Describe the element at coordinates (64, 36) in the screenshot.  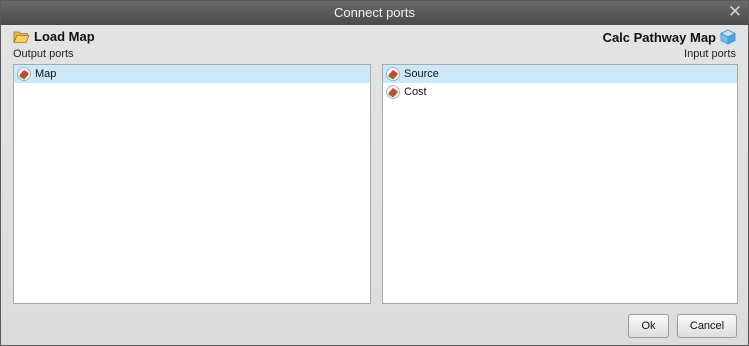
I see `output-node-title: Load Map` at that location.